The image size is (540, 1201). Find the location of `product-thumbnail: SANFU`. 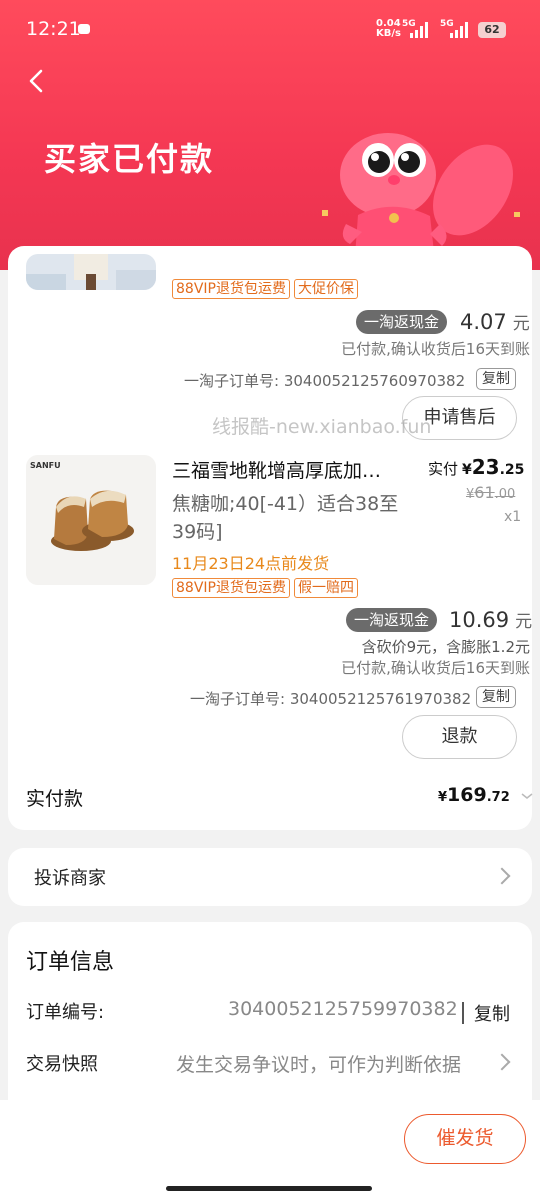

product-thumbnail: SANFU is located at coordinates (91, 520).